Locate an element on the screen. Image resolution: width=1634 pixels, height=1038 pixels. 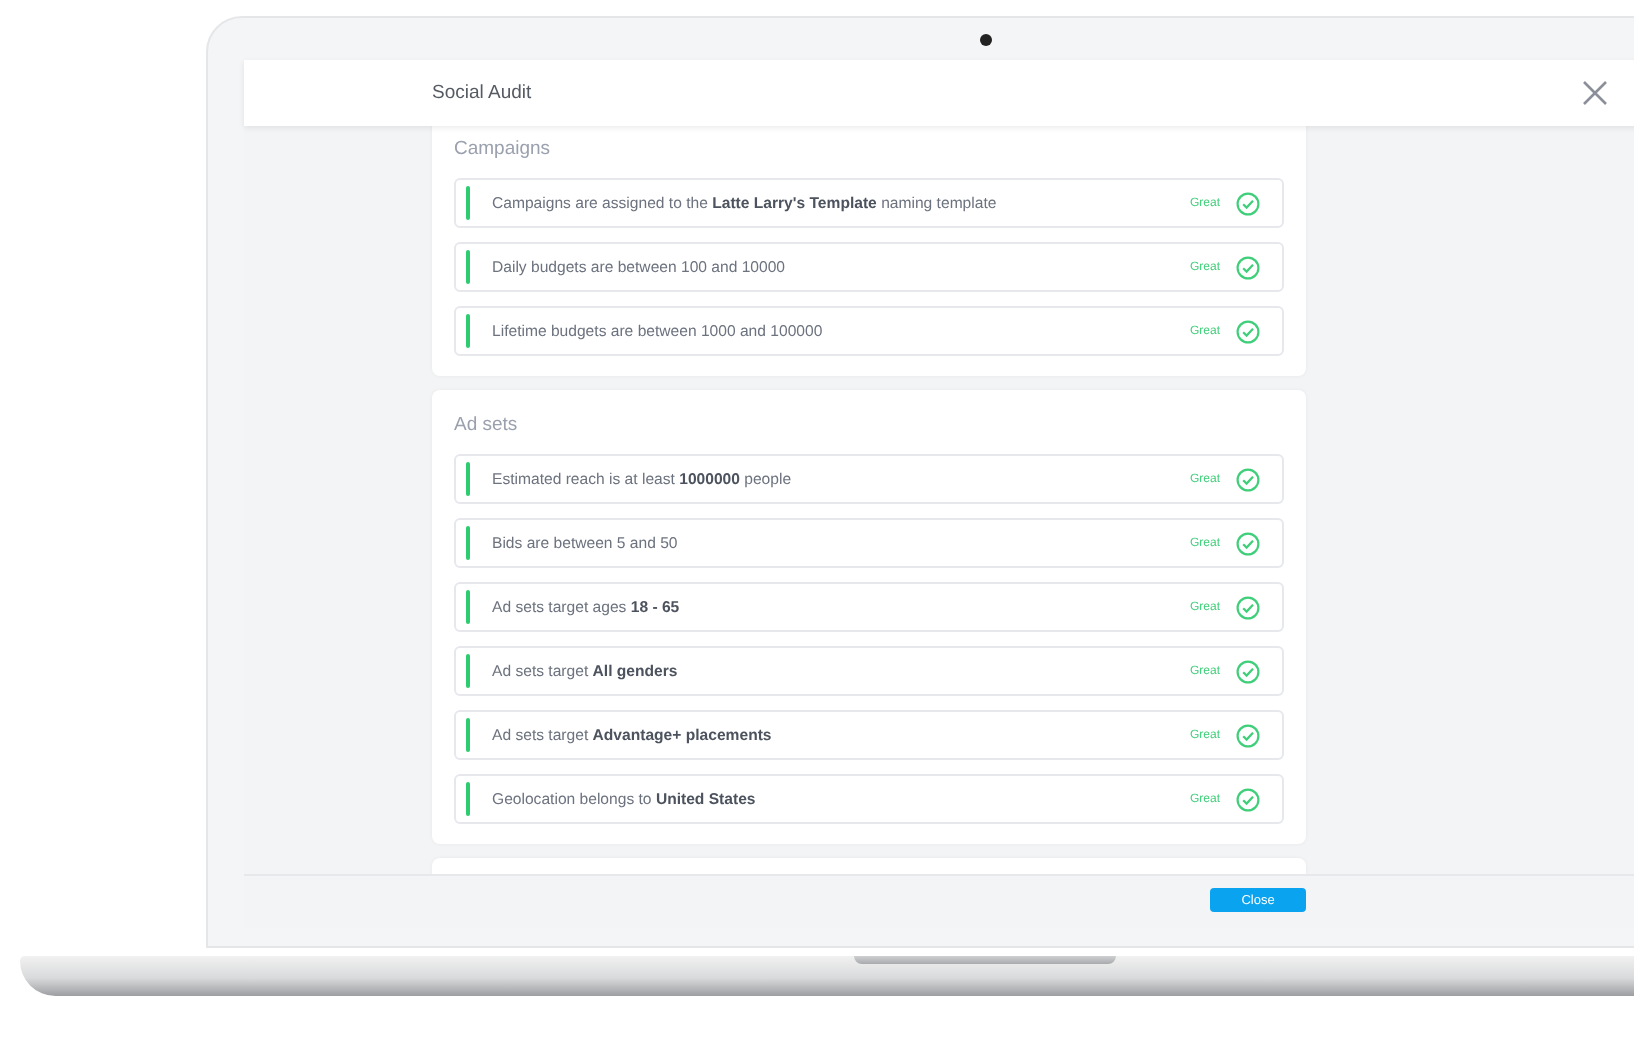
camera-dot is located at coordinates (986, 39).